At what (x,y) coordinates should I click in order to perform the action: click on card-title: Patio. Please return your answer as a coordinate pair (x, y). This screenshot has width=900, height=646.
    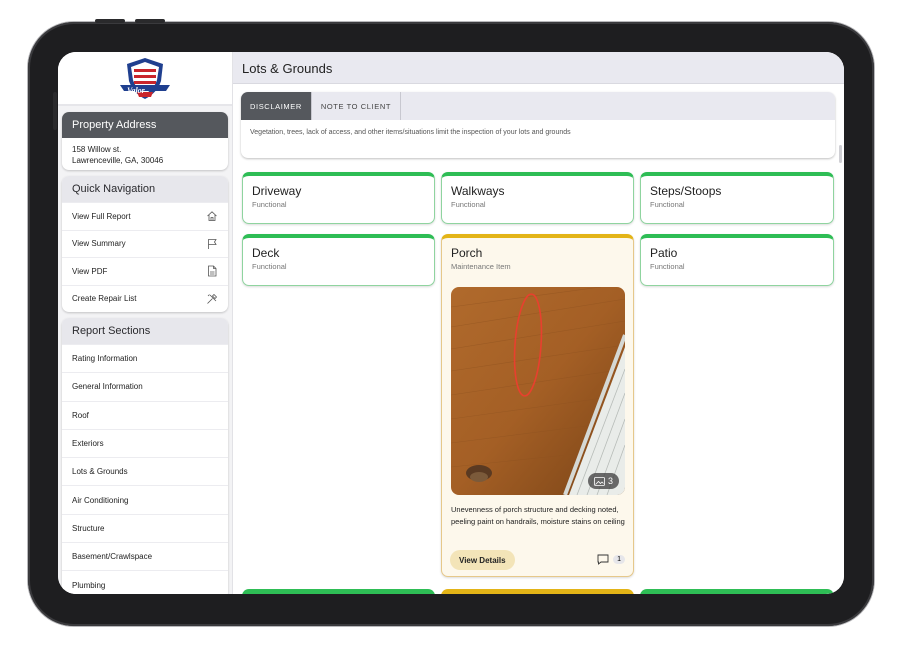
    Looking at the image, I should click on (664, 253).